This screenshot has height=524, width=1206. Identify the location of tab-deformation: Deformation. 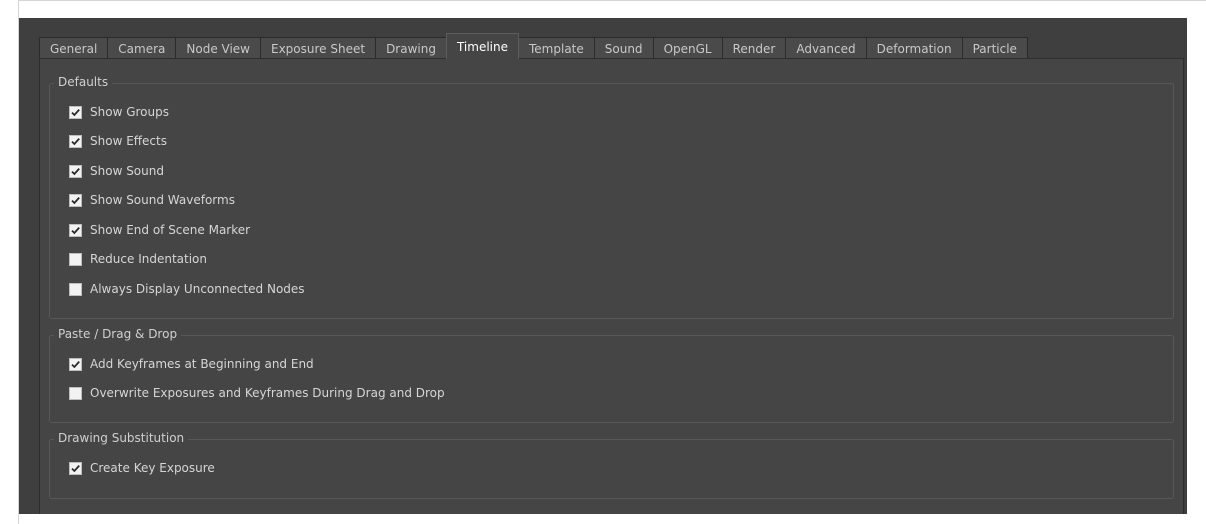
(914, 48).